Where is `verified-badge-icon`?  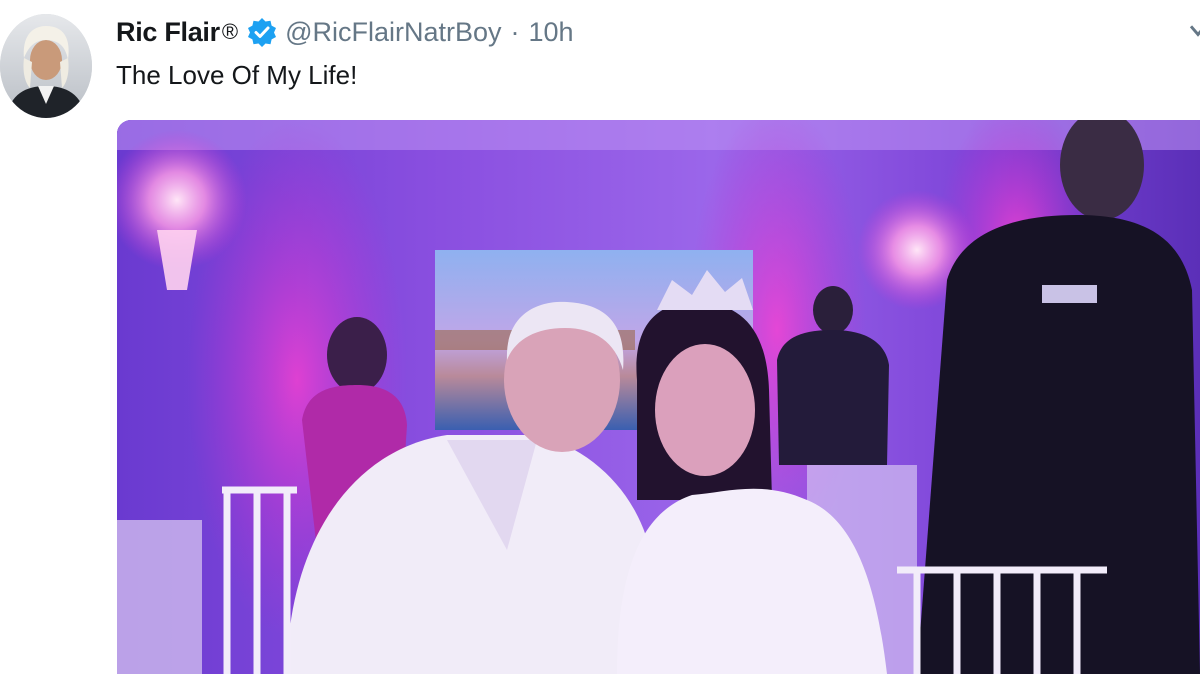 verified-badge-icon is located at coordinates (262, 32).